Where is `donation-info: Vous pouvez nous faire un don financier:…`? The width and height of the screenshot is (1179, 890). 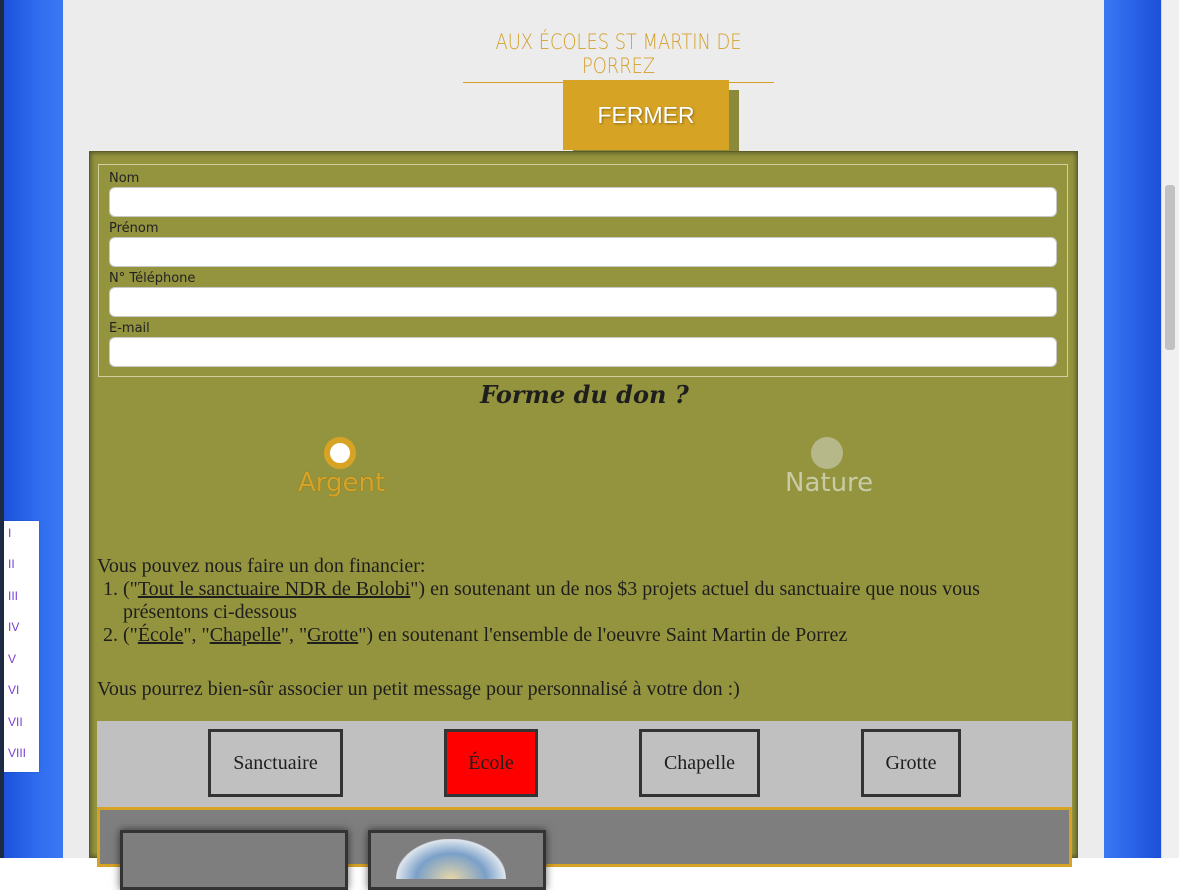 donation-info: Vous pouvez nous faire un don financier:… is located at coordinates (577, 628).